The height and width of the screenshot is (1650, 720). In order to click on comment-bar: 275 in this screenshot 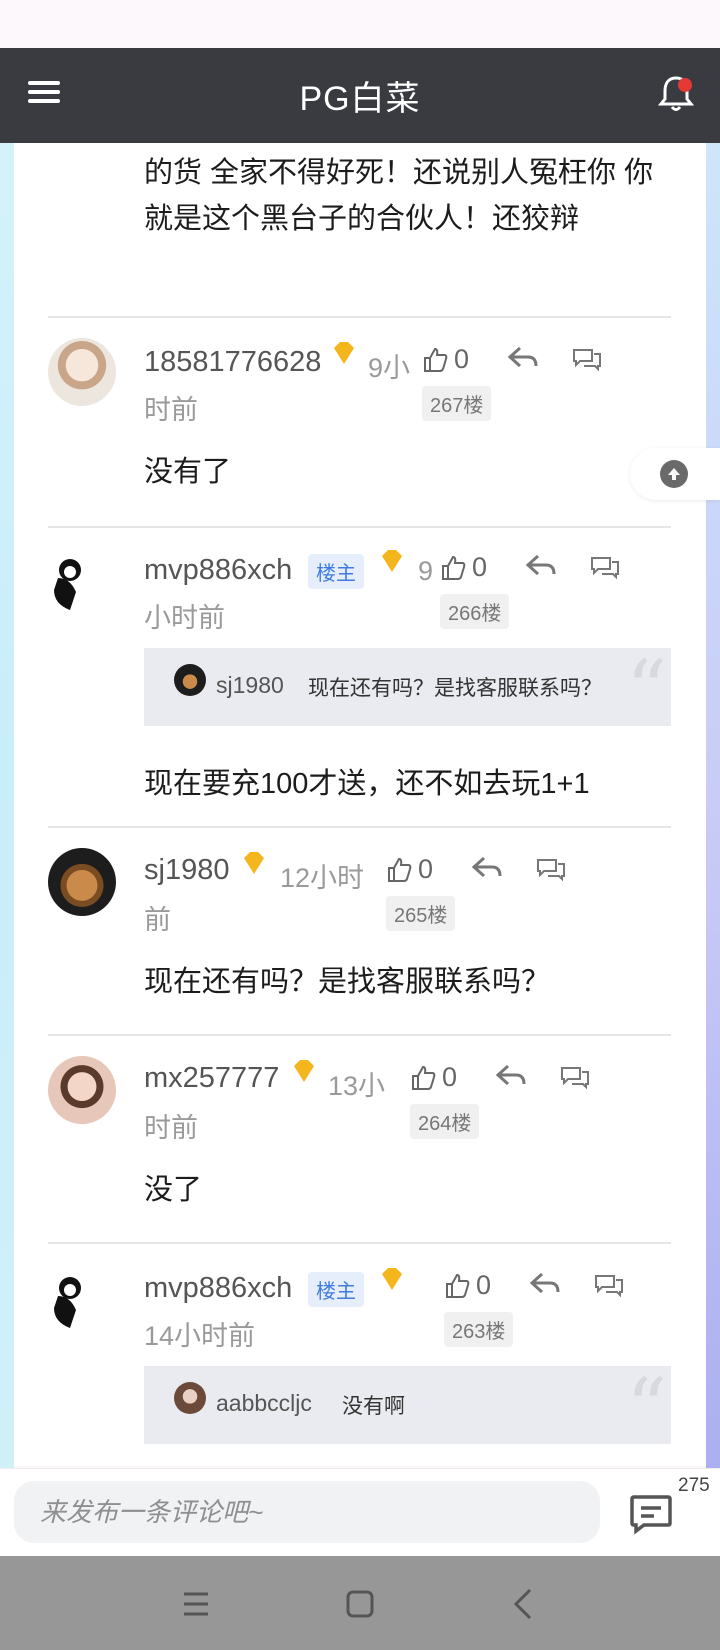, I will do `click(360, 1512)`.